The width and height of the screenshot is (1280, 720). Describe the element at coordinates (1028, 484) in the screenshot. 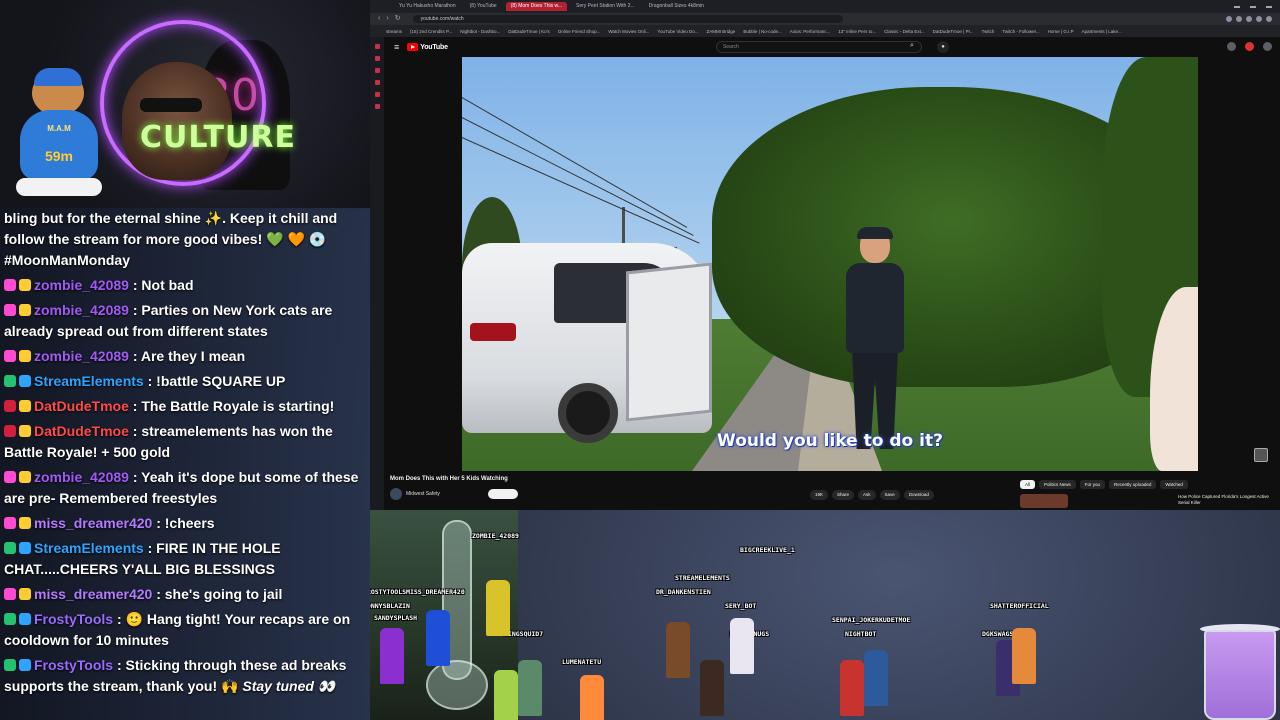

I see `filter-chip: All` at that location.